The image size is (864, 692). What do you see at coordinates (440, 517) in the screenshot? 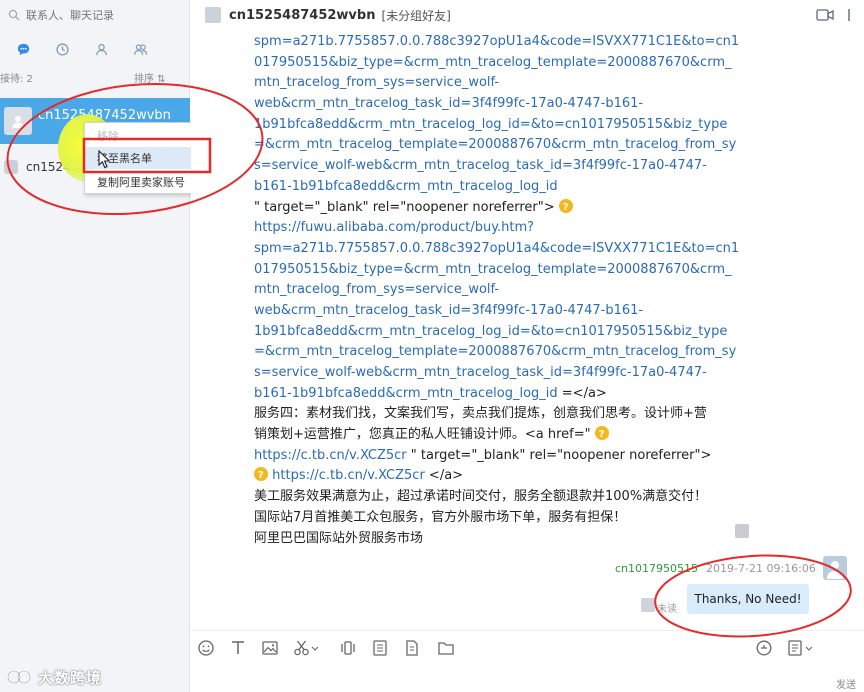
I see `message-text: 国际站7月首推美工众包服务，官方外服市场下单，服务有担保！` at bounding box center [440, 517].